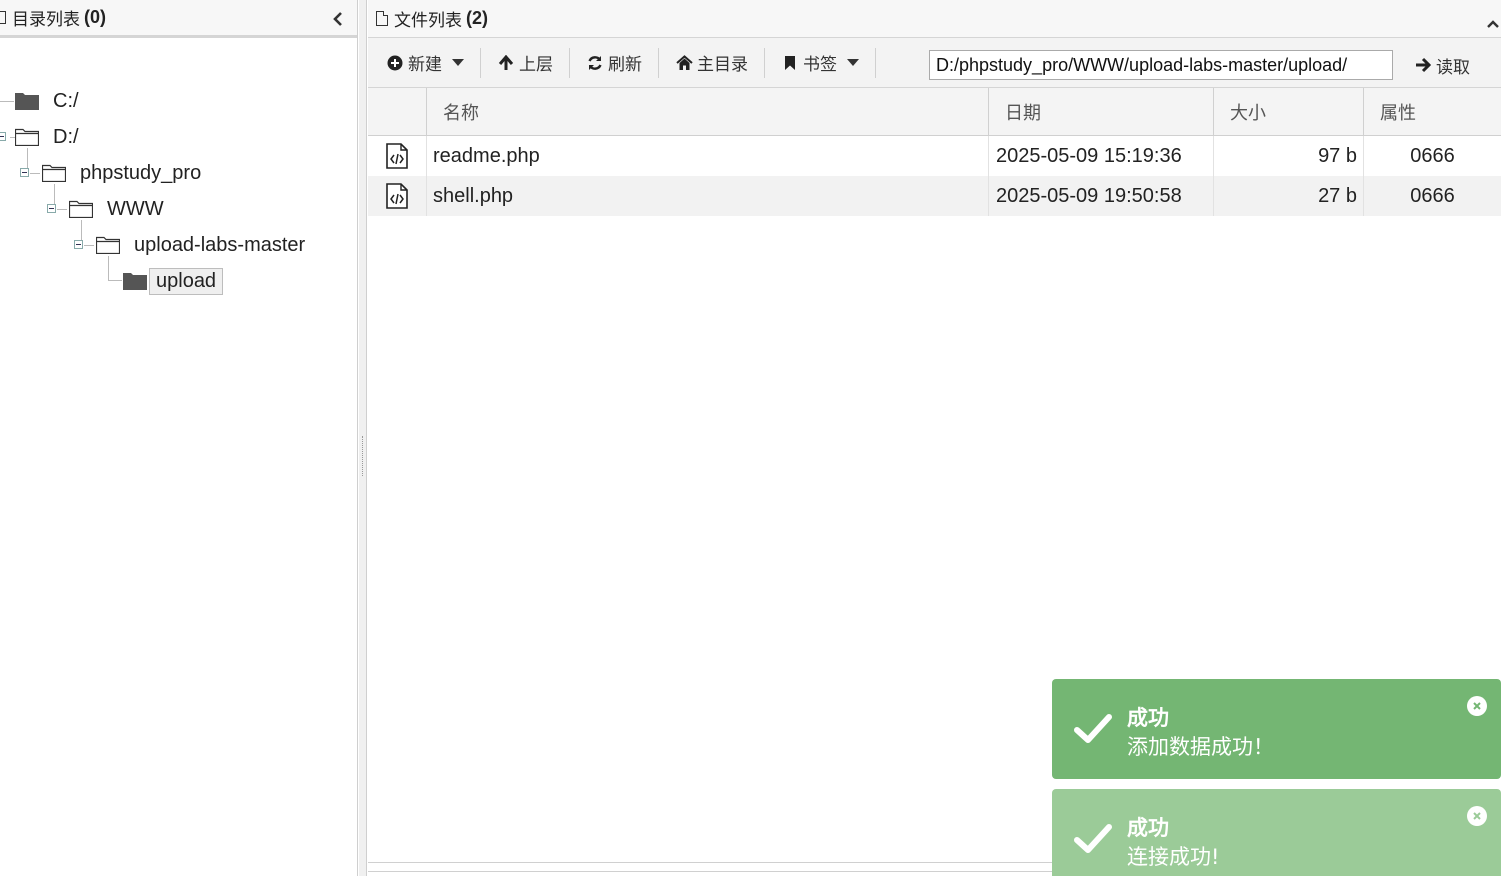 The height and width of the screenshot is (876, 1501). What do you see at coordinates (1276, 832) in the screenshot?
I see `success-toast: 成功 连接成功!` at bounding box center [1276, 832].